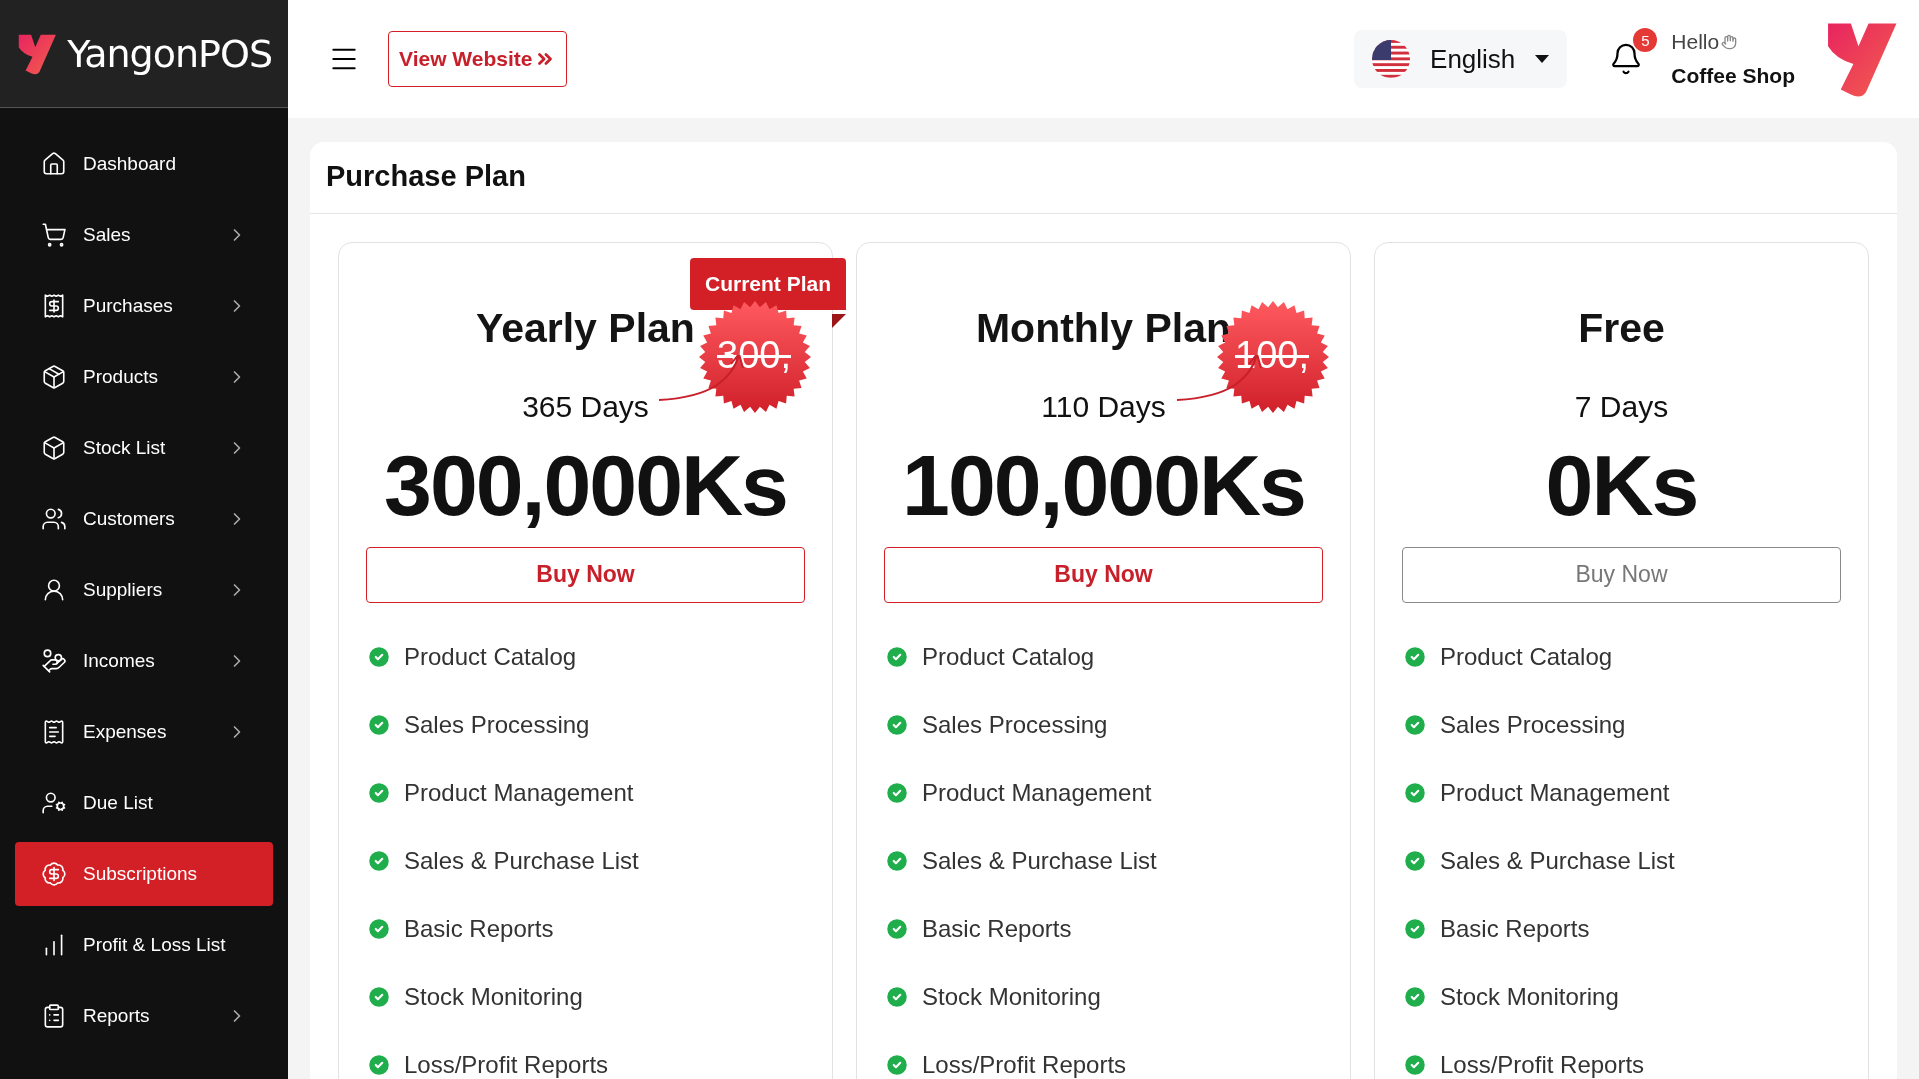 This screenshot has height=1079, width=1919. Describe the element at coordinates (144, 448) in the screenshot. I see `sidebar-item: Stock List` at that location.